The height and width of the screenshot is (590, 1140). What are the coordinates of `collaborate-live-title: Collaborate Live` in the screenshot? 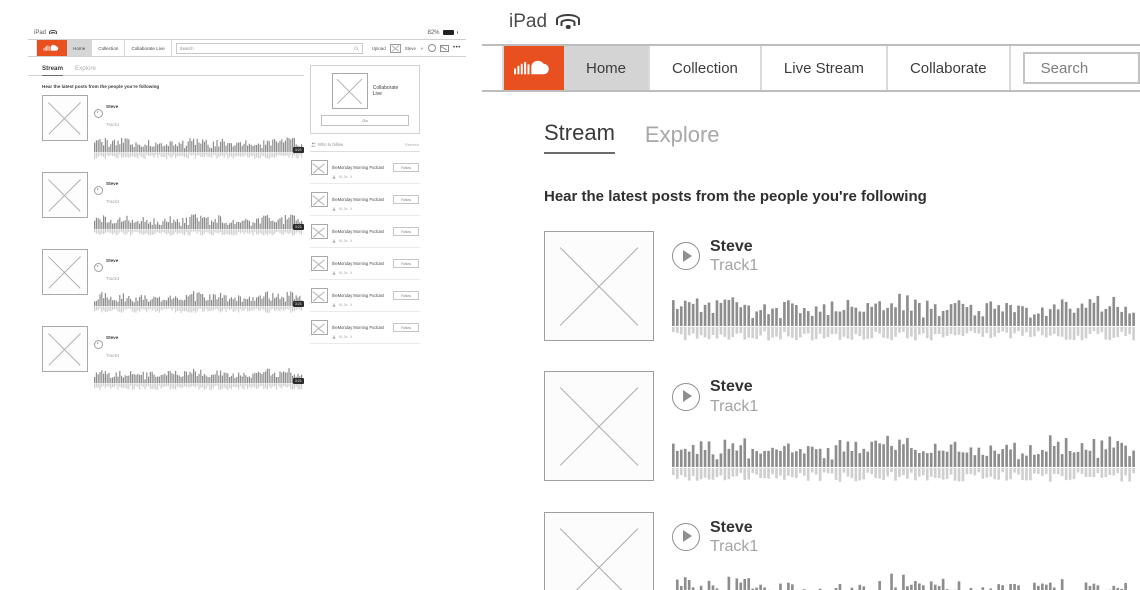 It's located at (386, 91).